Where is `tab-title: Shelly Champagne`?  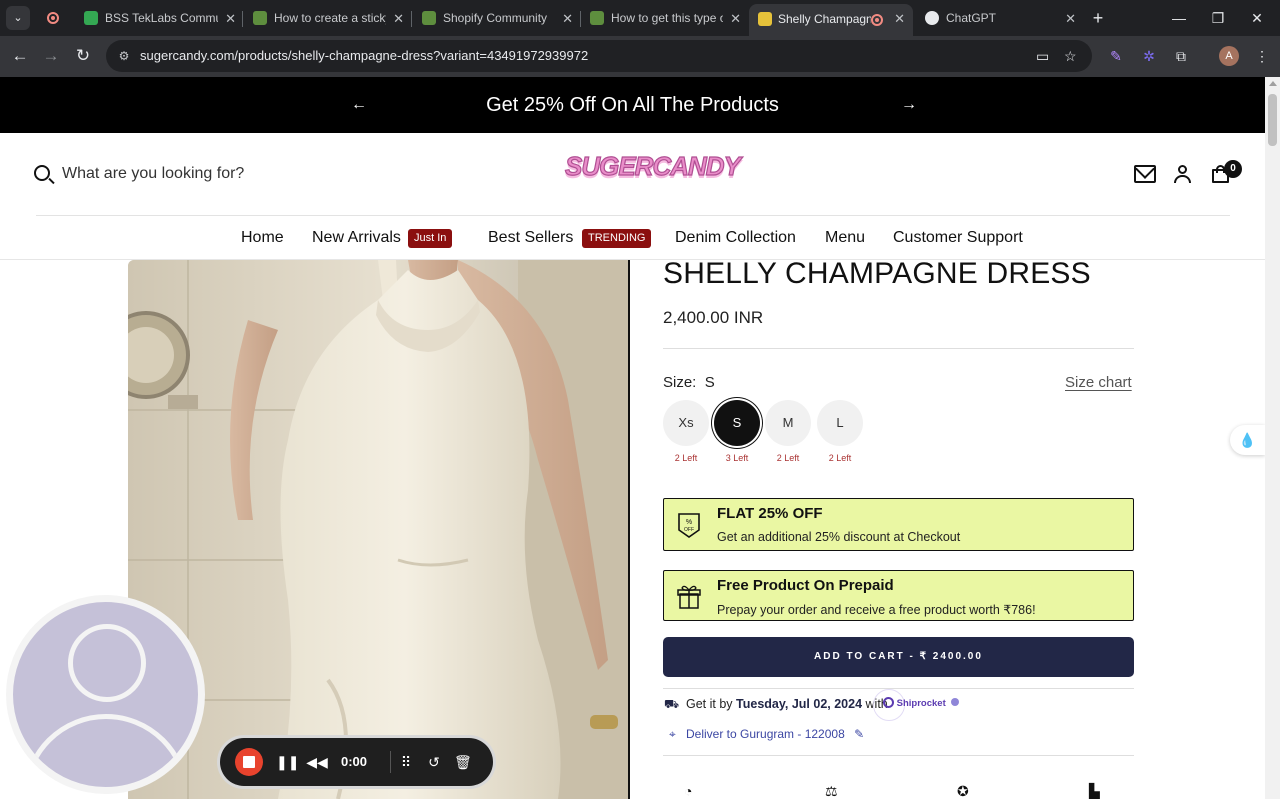 tab-title: Shelly Champagne is located at coordinates (824, 19).